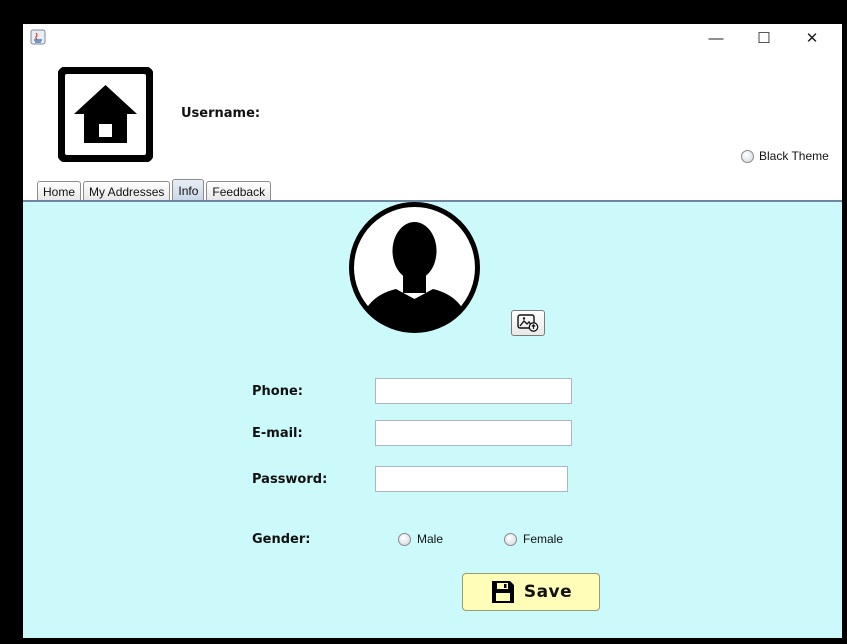 The image size is (847, 644). I want to click on change-photo-button, so click(528, 323).